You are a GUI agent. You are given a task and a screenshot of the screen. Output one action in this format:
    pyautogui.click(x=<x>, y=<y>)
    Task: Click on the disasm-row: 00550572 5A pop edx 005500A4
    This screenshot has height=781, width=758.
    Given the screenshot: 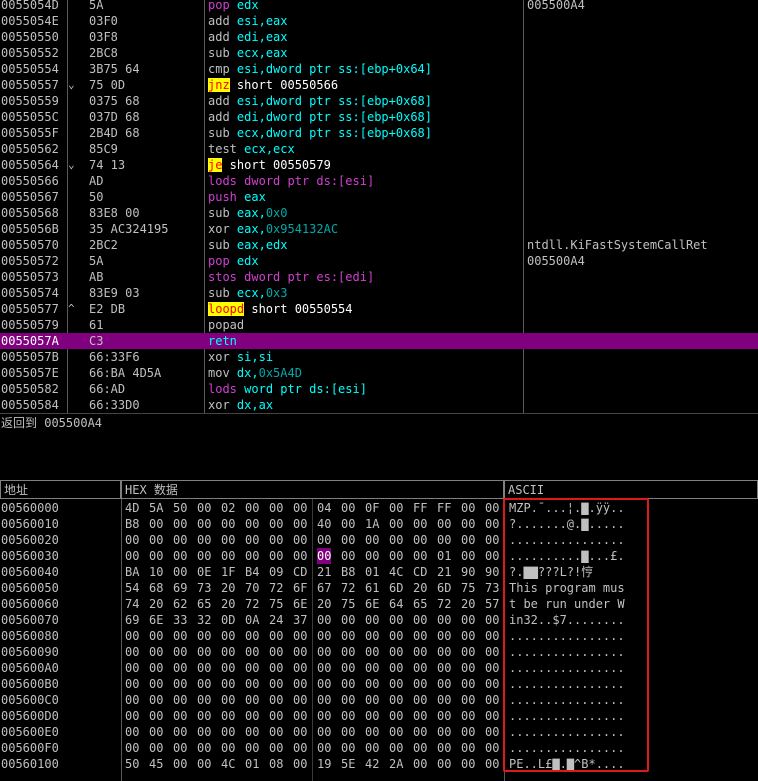 What is the action you would take?
    pyautogui.click(x=379, y=261)
    